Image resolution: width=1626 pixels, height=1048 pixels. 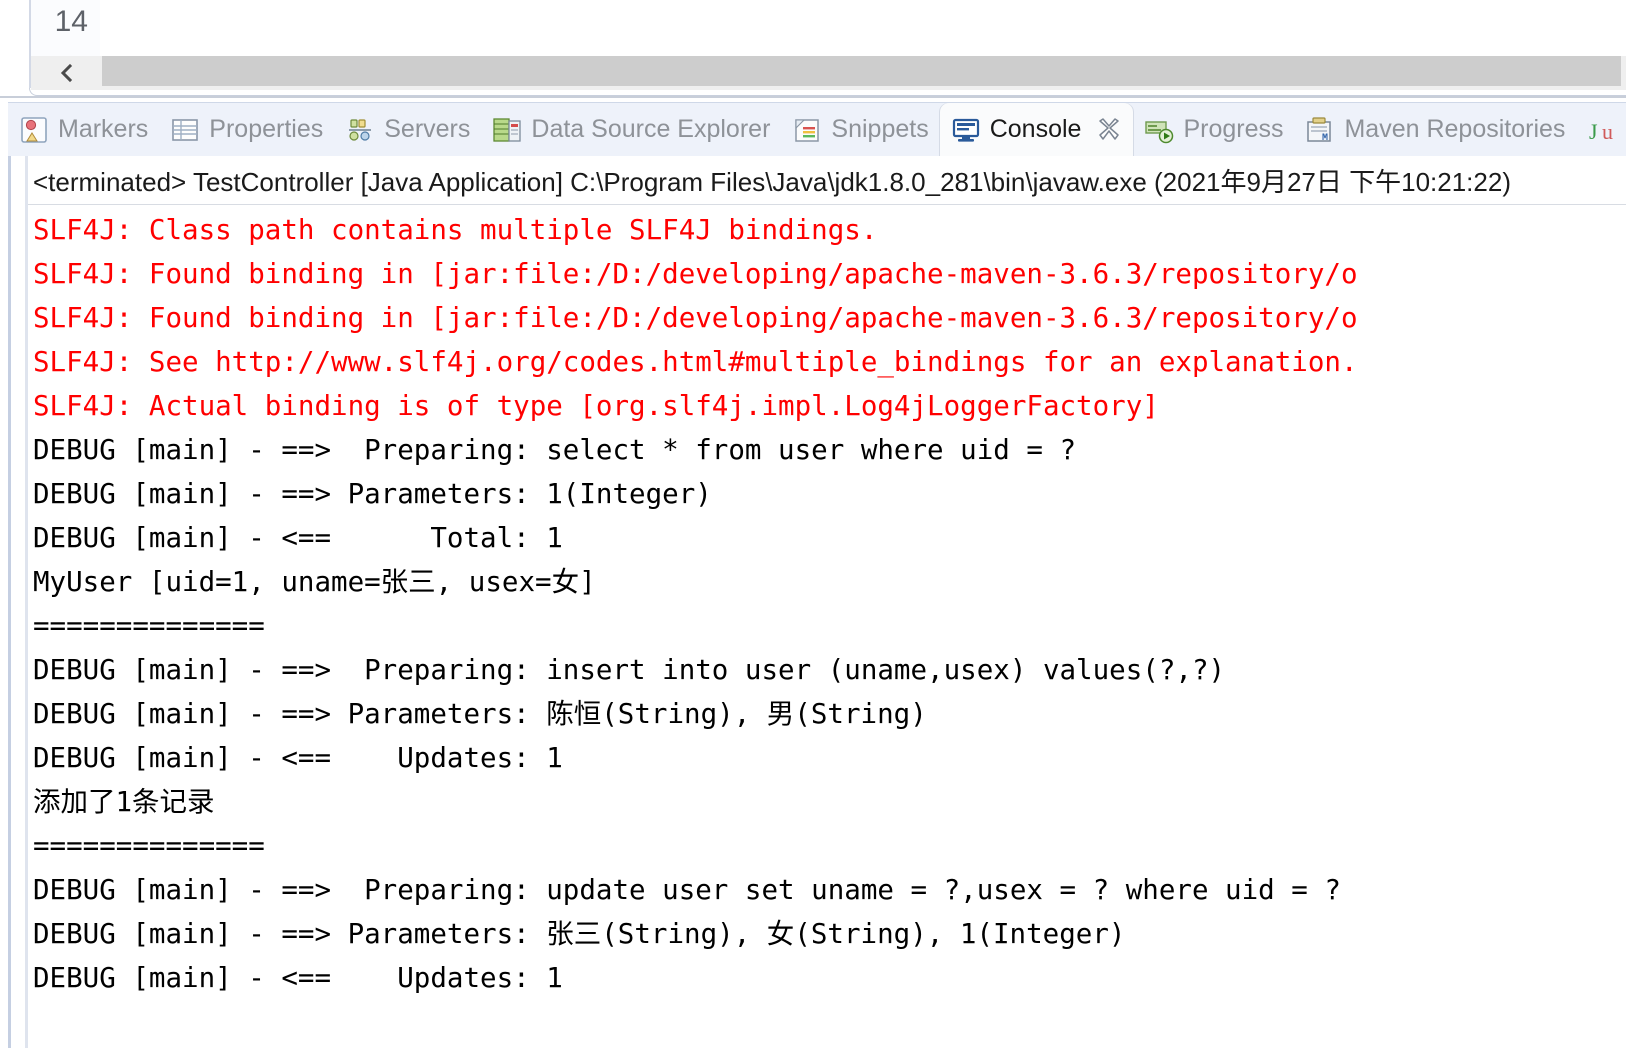 I want to click on tab-console: Console, so click(x=1036, y=129).